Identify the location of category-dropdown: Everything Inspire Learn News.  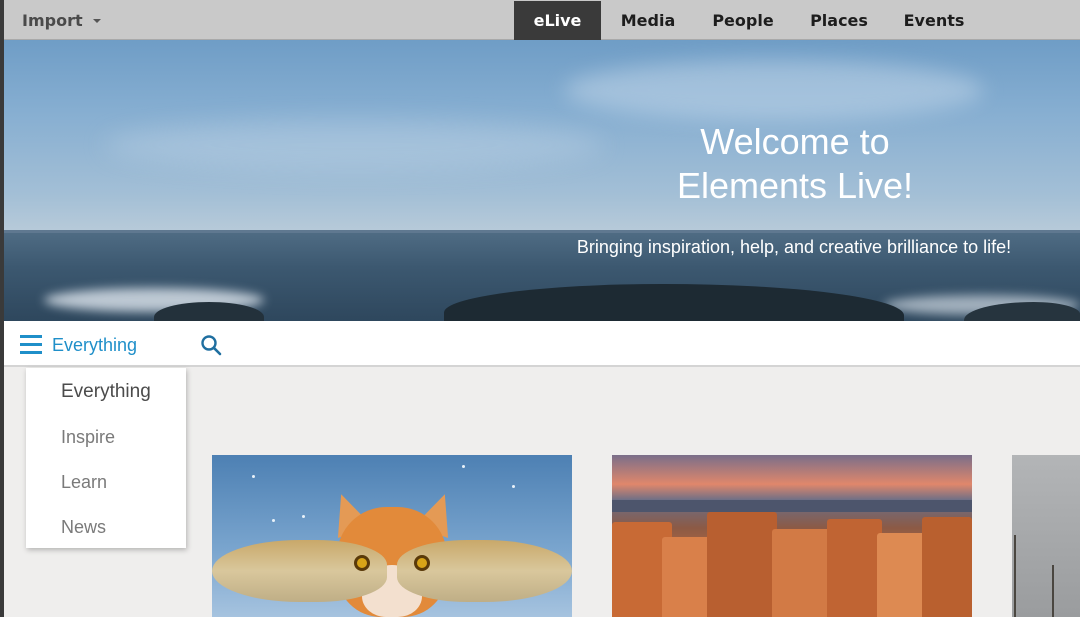
(106, 458).